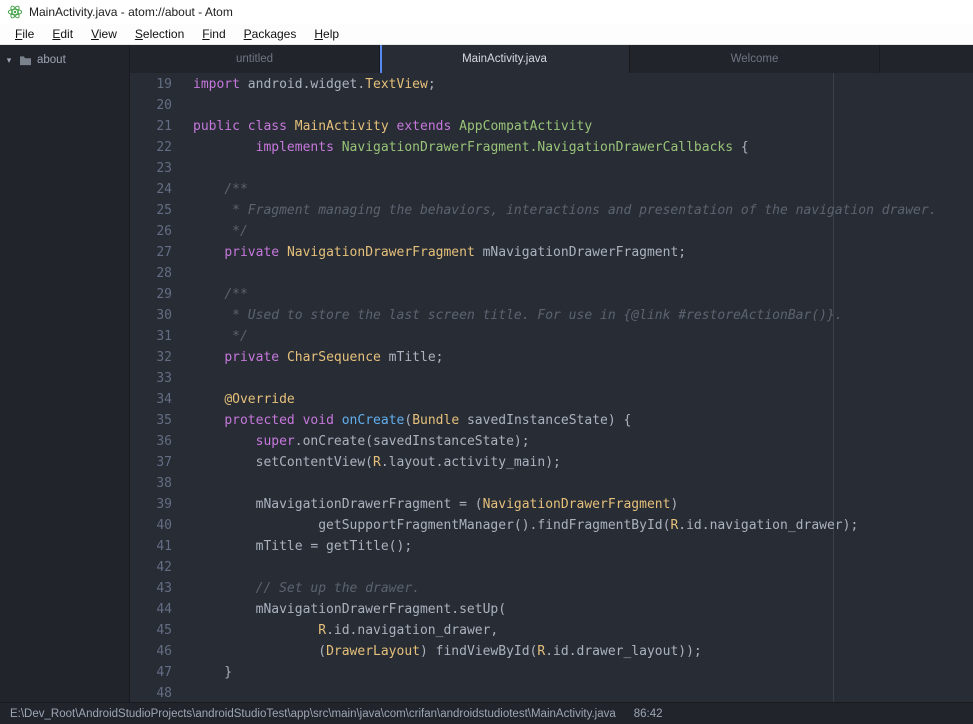 The height and width of the screenshot is (724, 973). Describe the element at coordinates (155, 84) in the screenshot. I see `line-number: 19` at that location.